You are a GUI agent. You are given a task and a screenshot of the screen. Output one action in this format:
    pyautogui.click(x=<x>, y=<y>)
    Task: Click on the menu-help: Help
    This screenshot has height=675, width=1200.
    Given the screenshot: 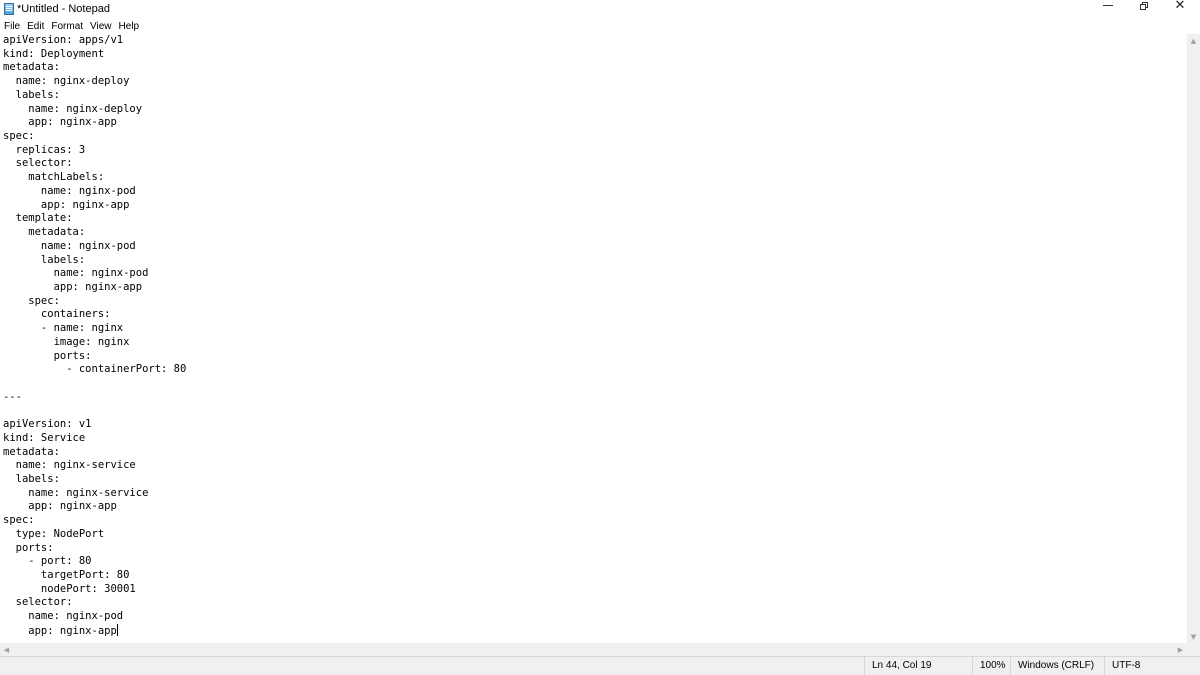 What is the action you would take?
    pyautogui.click(x=129, y=26)
    